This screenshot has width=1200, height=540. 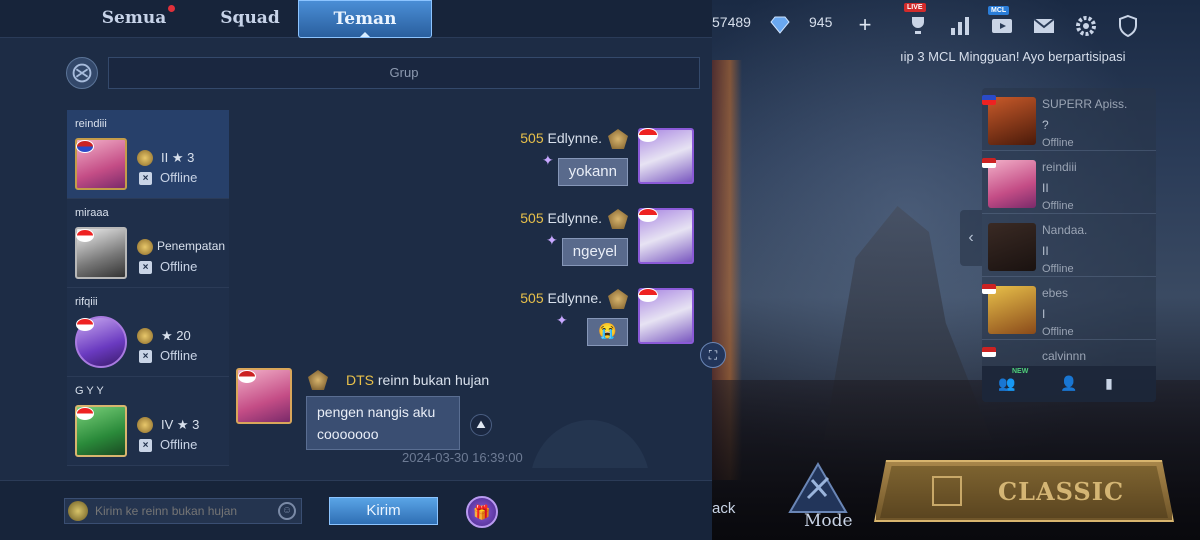 What do you see at coordinates (723, 508) in the screenshot?
I see `back-label: ack` at bounding box center [723, 508].